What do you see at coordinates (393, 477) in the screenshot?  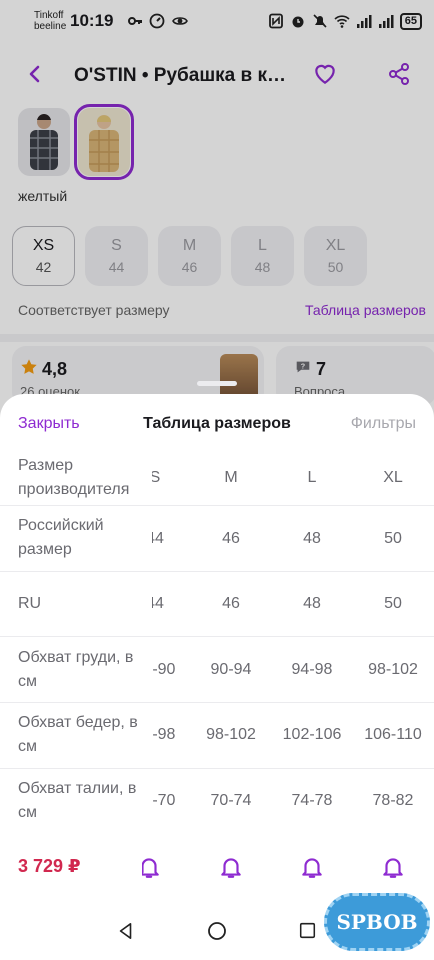 I see `table-cell: XL` at bounding box center [393, 477].